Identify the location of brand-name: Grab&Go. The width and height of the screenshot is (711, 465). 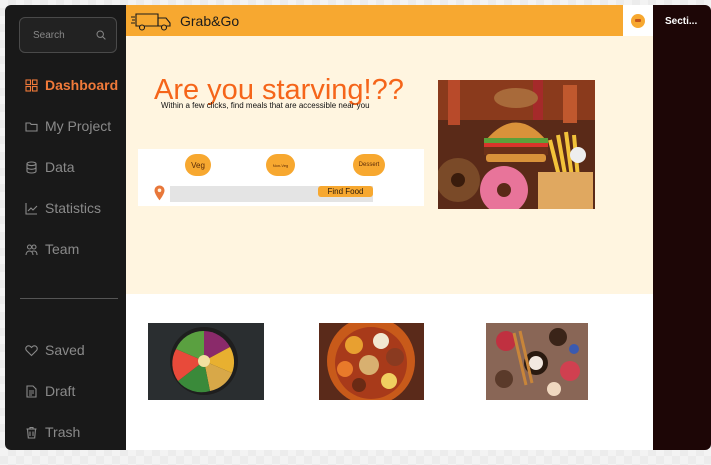
(210, 21).